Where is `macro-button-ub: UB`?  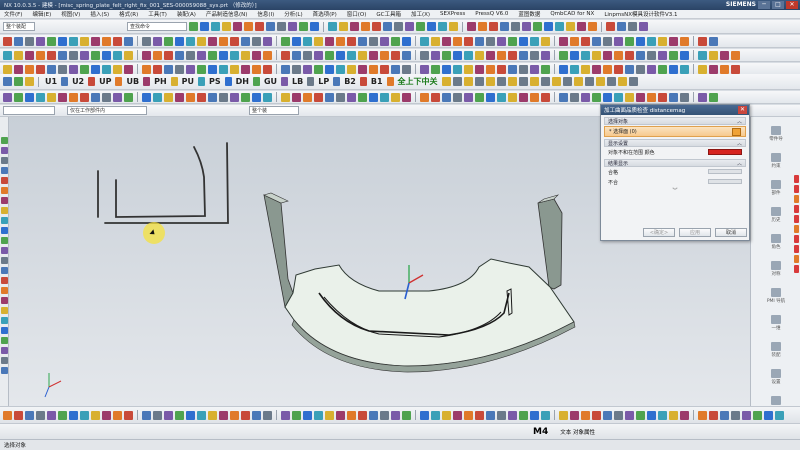 macro-button-ub: UB is located at coordinates (132, 81).